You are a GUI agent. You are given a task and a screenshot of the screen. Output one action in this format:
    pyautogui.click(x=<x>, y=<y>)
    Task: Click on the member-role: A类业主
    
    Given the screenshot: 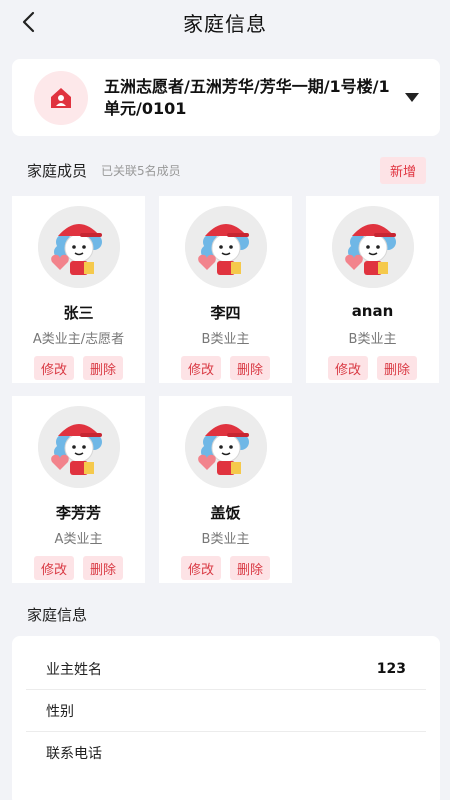 What is the action you would take?
    pyautogui.click(x=78, y=539)
    